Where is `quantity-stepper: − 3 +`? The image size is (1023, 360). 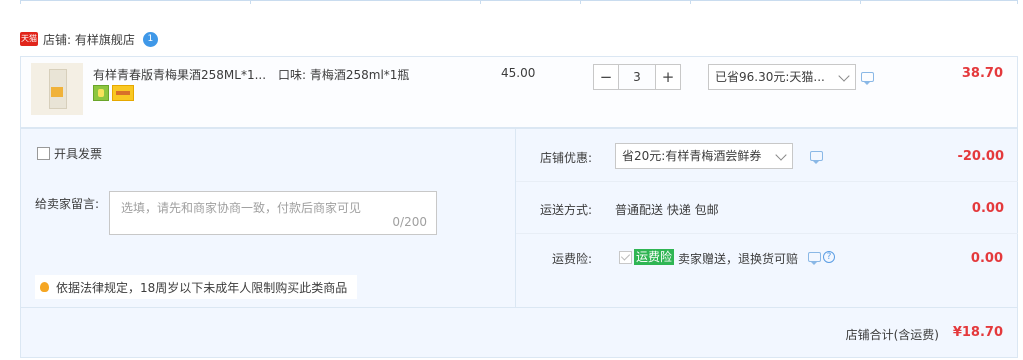 quantity-stepper: − 3 + is located at coordinates (637, 77).